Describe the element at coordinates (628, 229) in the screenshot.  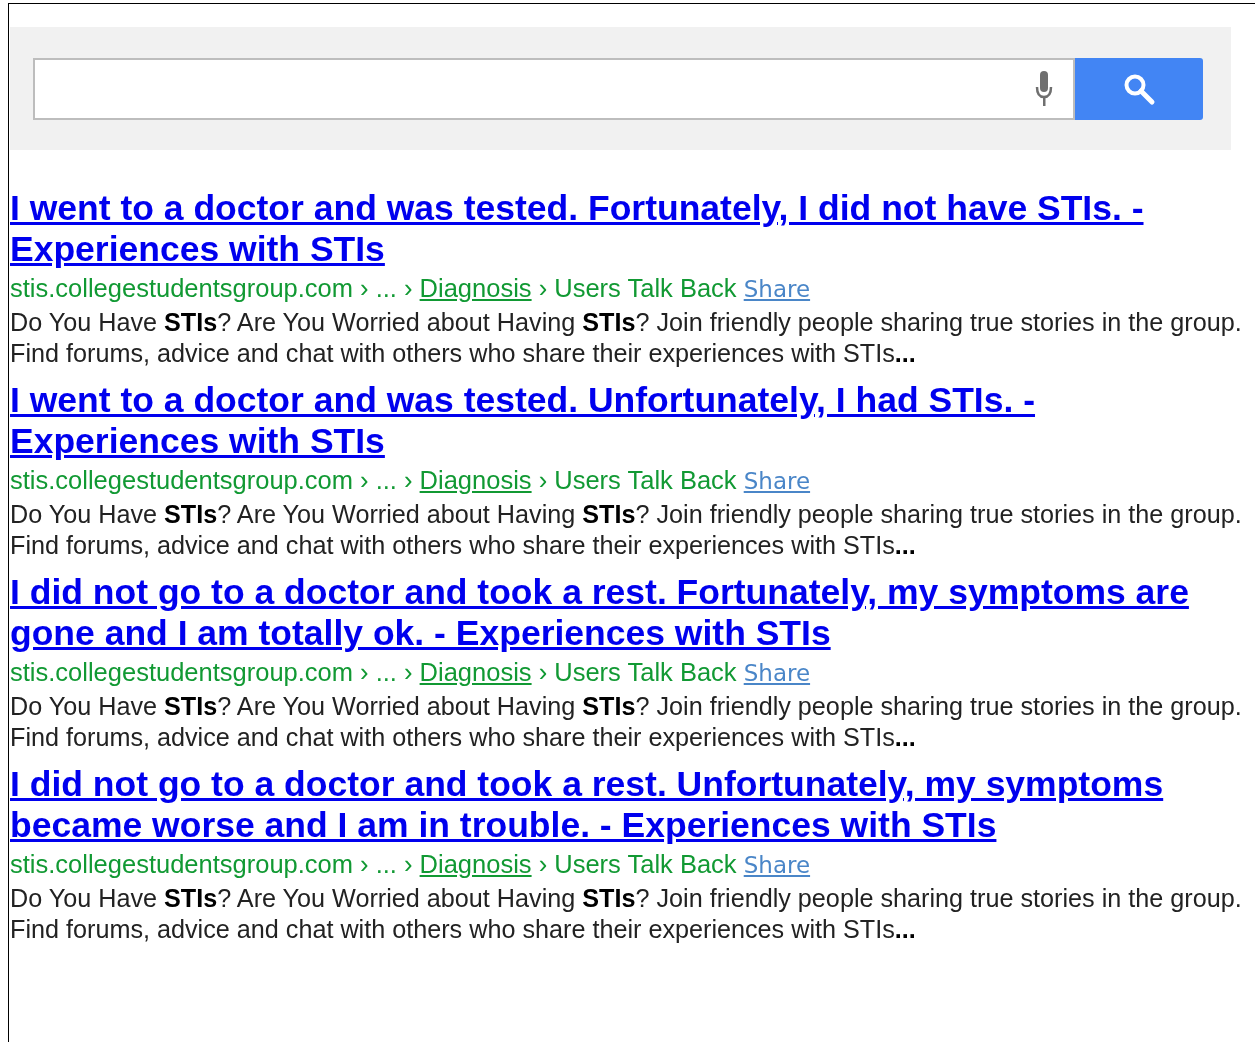
I see `result-title-link: I went to a doctor and was tested. Fortunately, I did not have STIs. - Experiences with STIs` at that location.